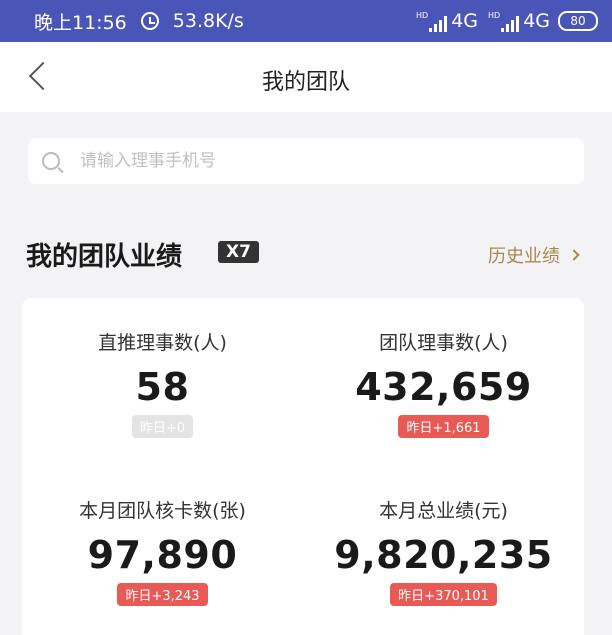  What do you see at coordinates (162, 555) in the screenshot?
I see `stat-value: 97,890` at bounding box center [162, 555].